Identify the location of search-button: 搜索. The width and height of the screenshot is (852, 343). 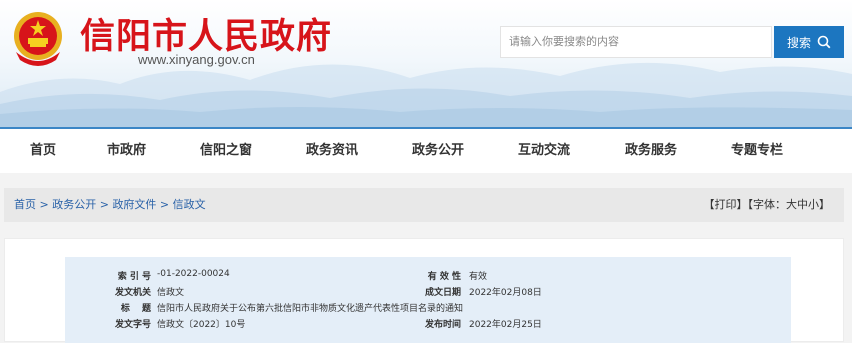
(809, 42).